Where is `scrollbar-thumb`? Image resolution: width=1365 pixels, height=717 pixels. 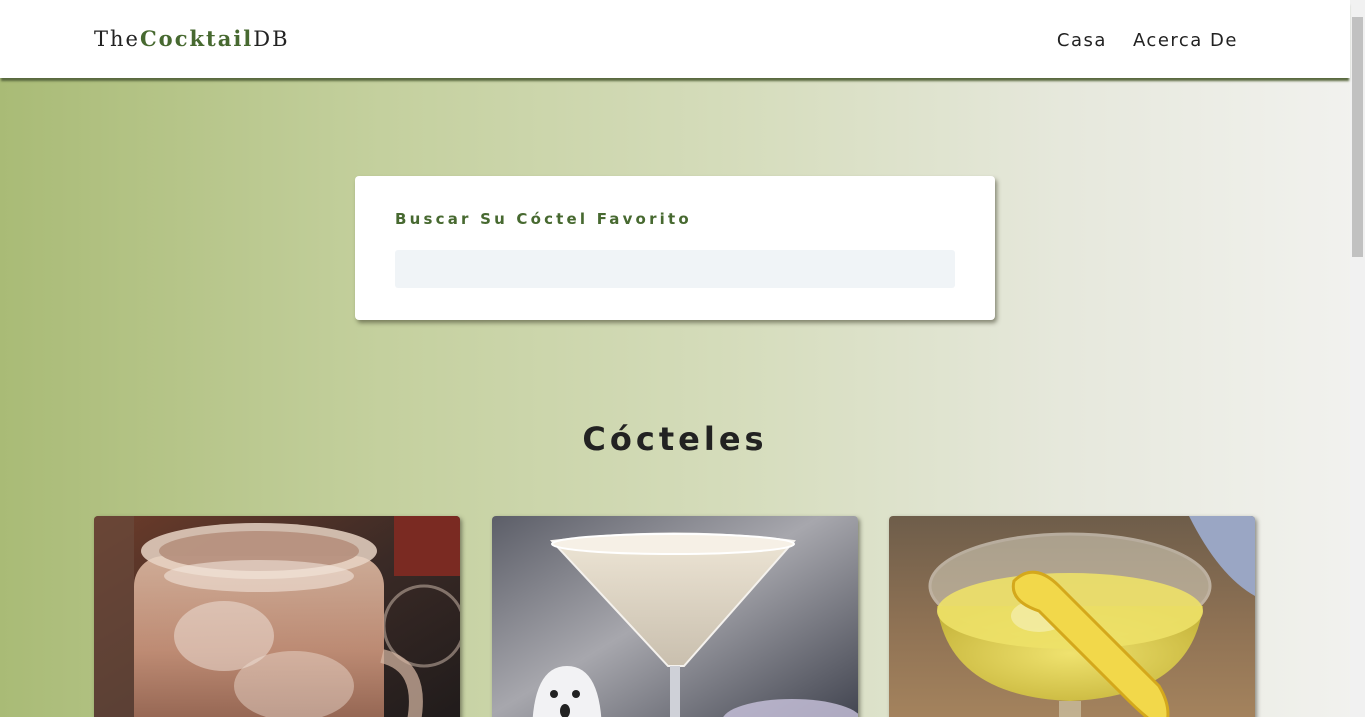 scrollbar-thumb is located at coordinates (1357, 137).